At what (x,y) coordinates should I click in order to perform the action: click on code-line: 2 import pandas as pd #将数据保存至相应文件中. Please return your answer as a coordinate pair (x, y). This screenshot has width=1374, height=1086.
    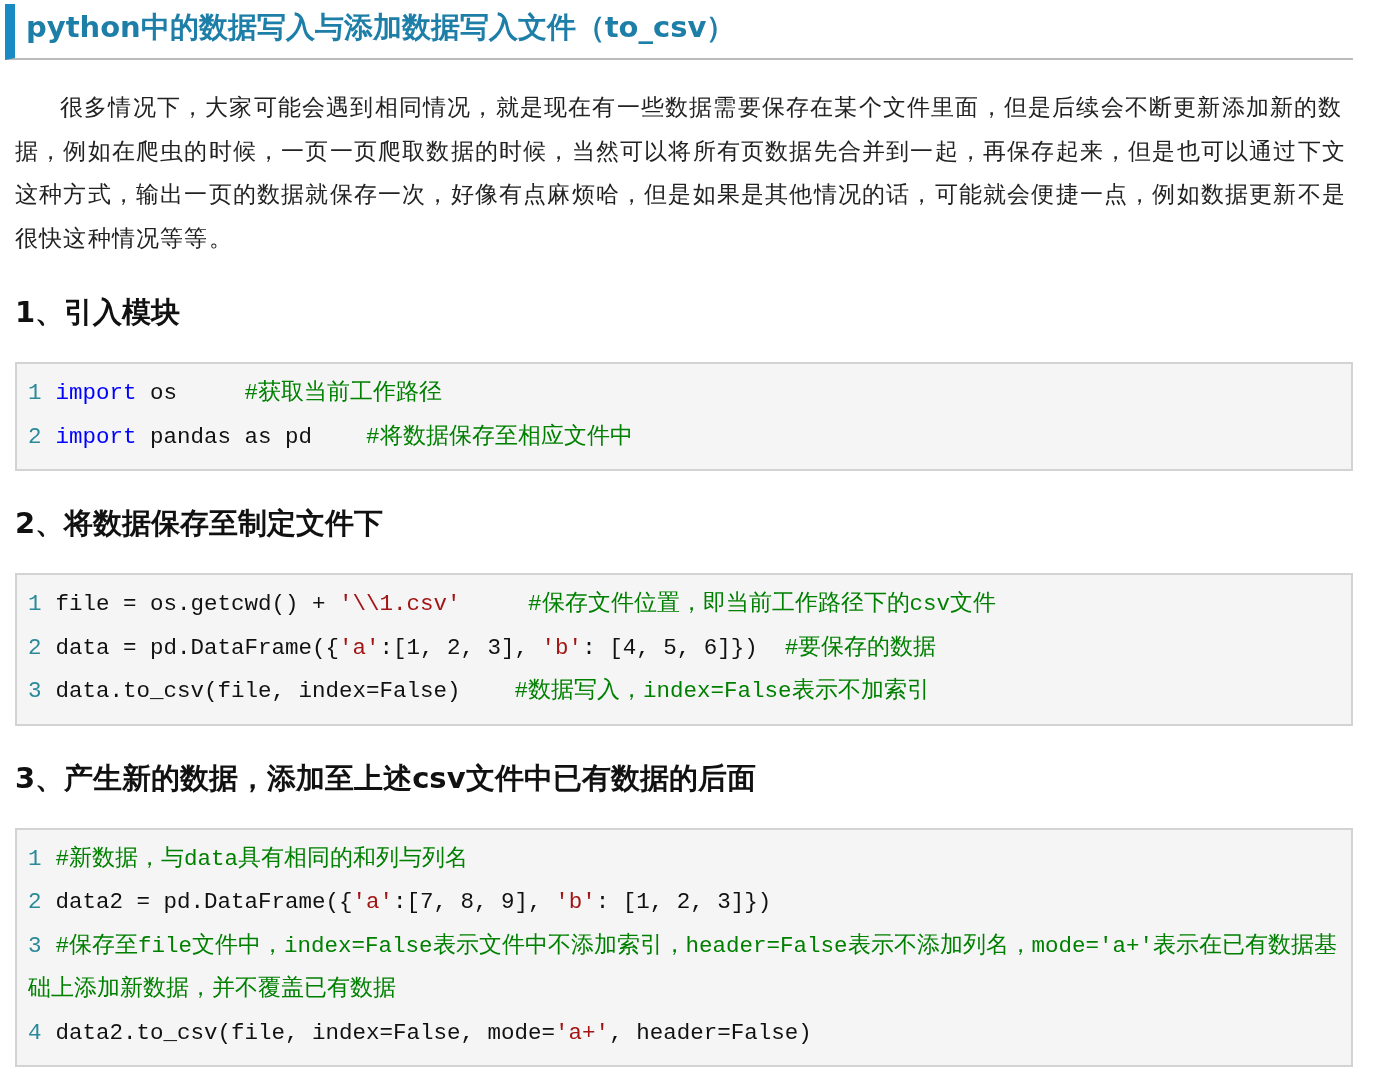
    Looking at the image, I should click on (331, 437).